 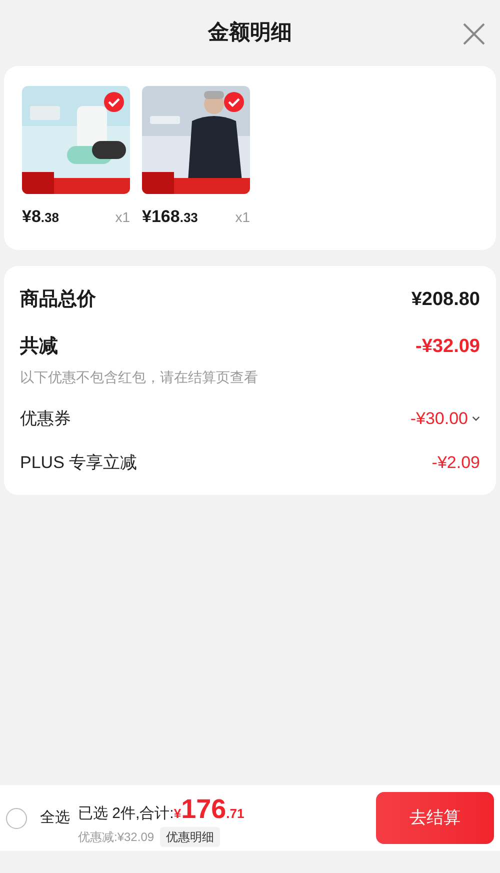 What do you see at coordinates (476, 419) in the screenshot?
I see `chevron-down-icon` at bounding box center [476, 419].